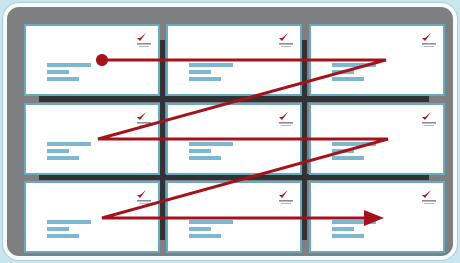 This screenshot has width=460, height=263. I want to click on path-start-dot, so click(102, 60).